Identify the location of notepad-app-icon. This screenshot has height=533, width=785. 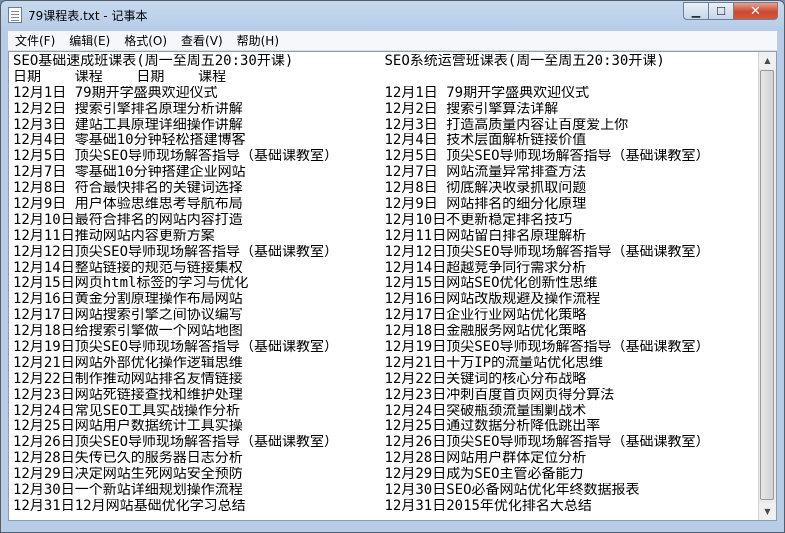
(15, 15).